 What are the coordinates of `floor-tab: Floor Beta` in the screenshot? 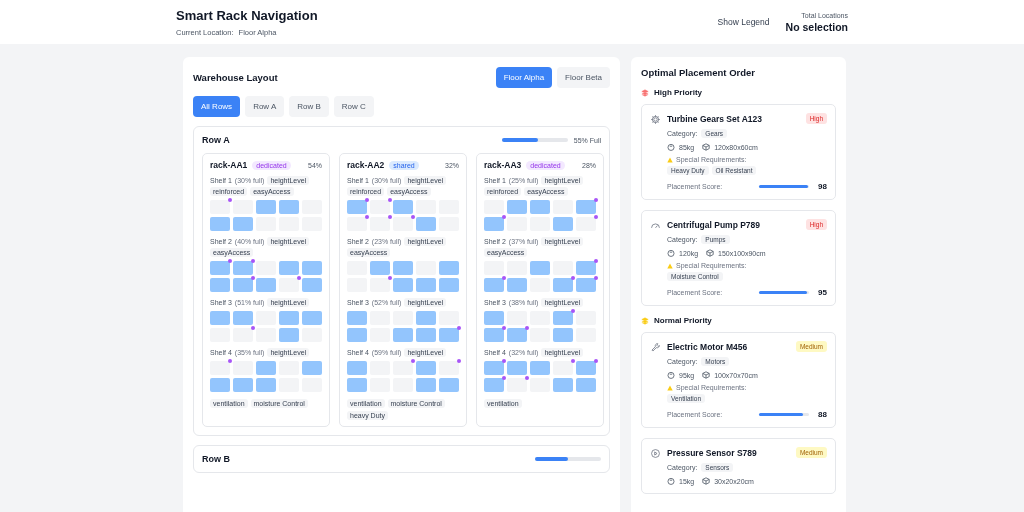 It's located at (583, 77).